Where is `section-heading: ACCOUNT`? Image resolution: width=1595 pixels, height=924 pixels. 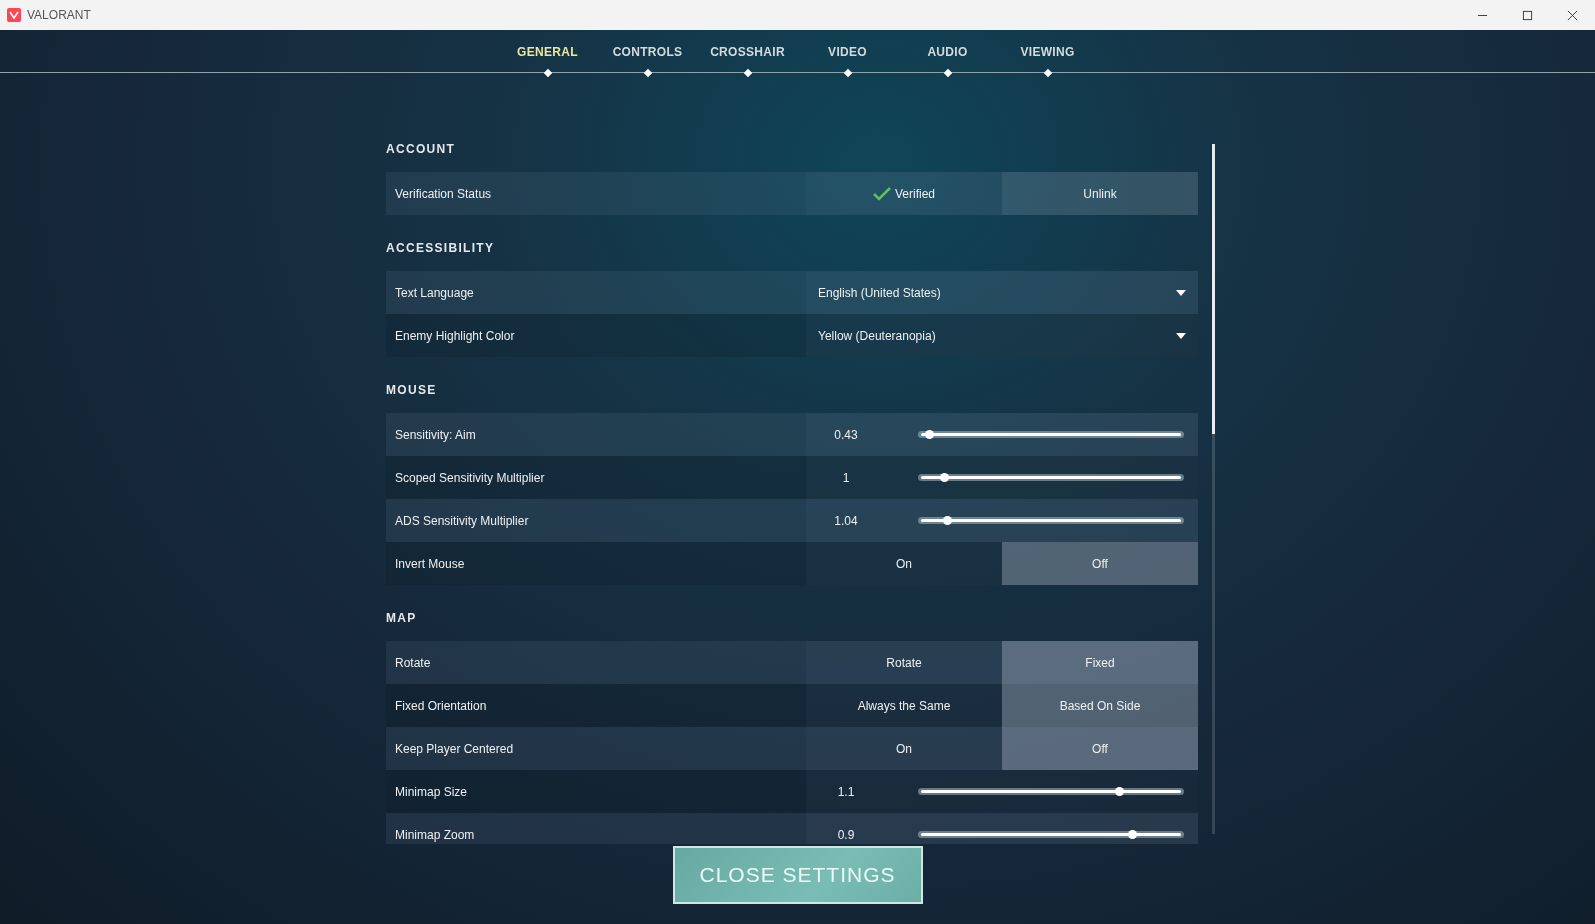
section-heading: ACCOUNT is located at coordinates (421, 149).